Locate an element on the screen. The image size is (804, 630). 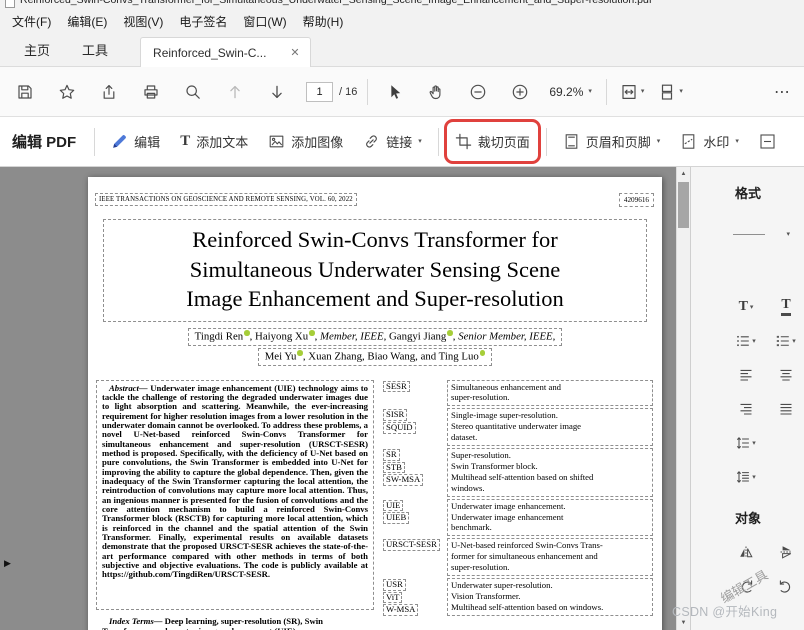
header-footer-button: 页眉和页脚 ▾ is located at coordinates (611, 141).